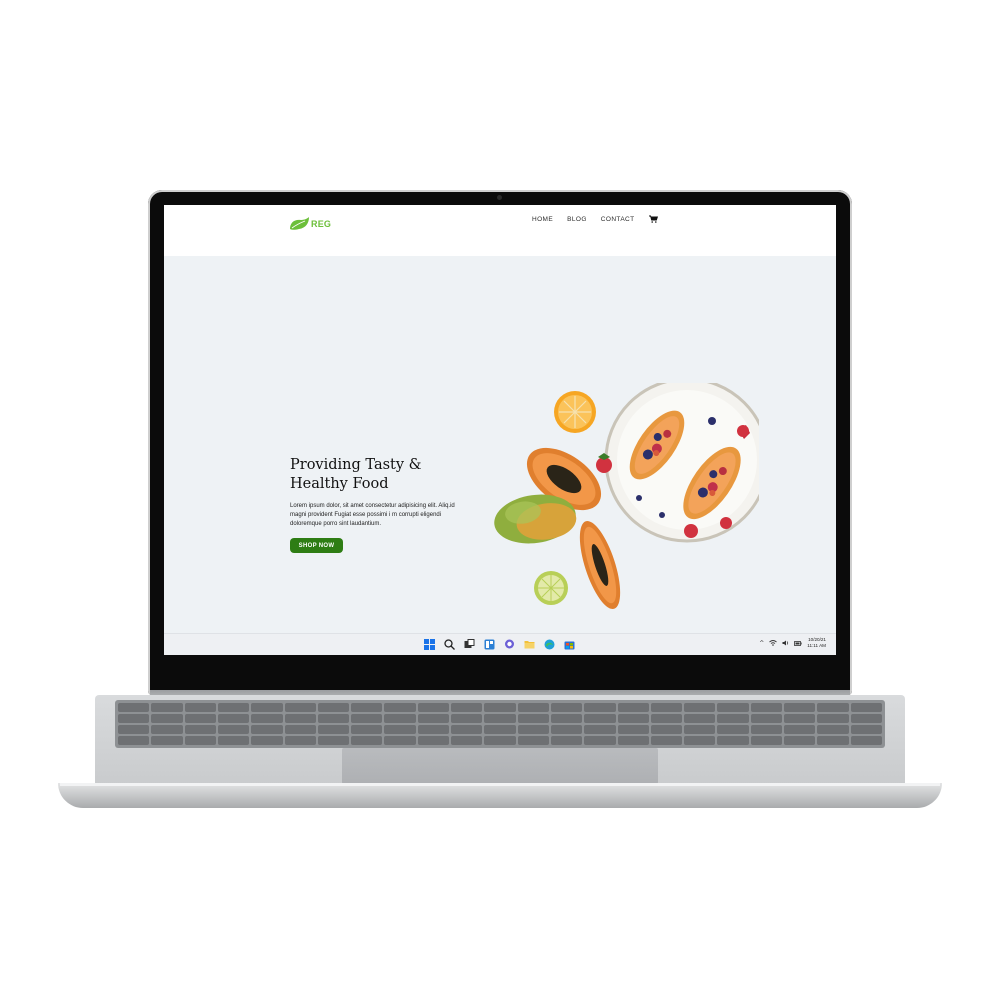 The height and width of the screenshot is (1000, 1000). I want to click on taskbar-clock: 10/20/21 11:11 AM, so click(816, 643).